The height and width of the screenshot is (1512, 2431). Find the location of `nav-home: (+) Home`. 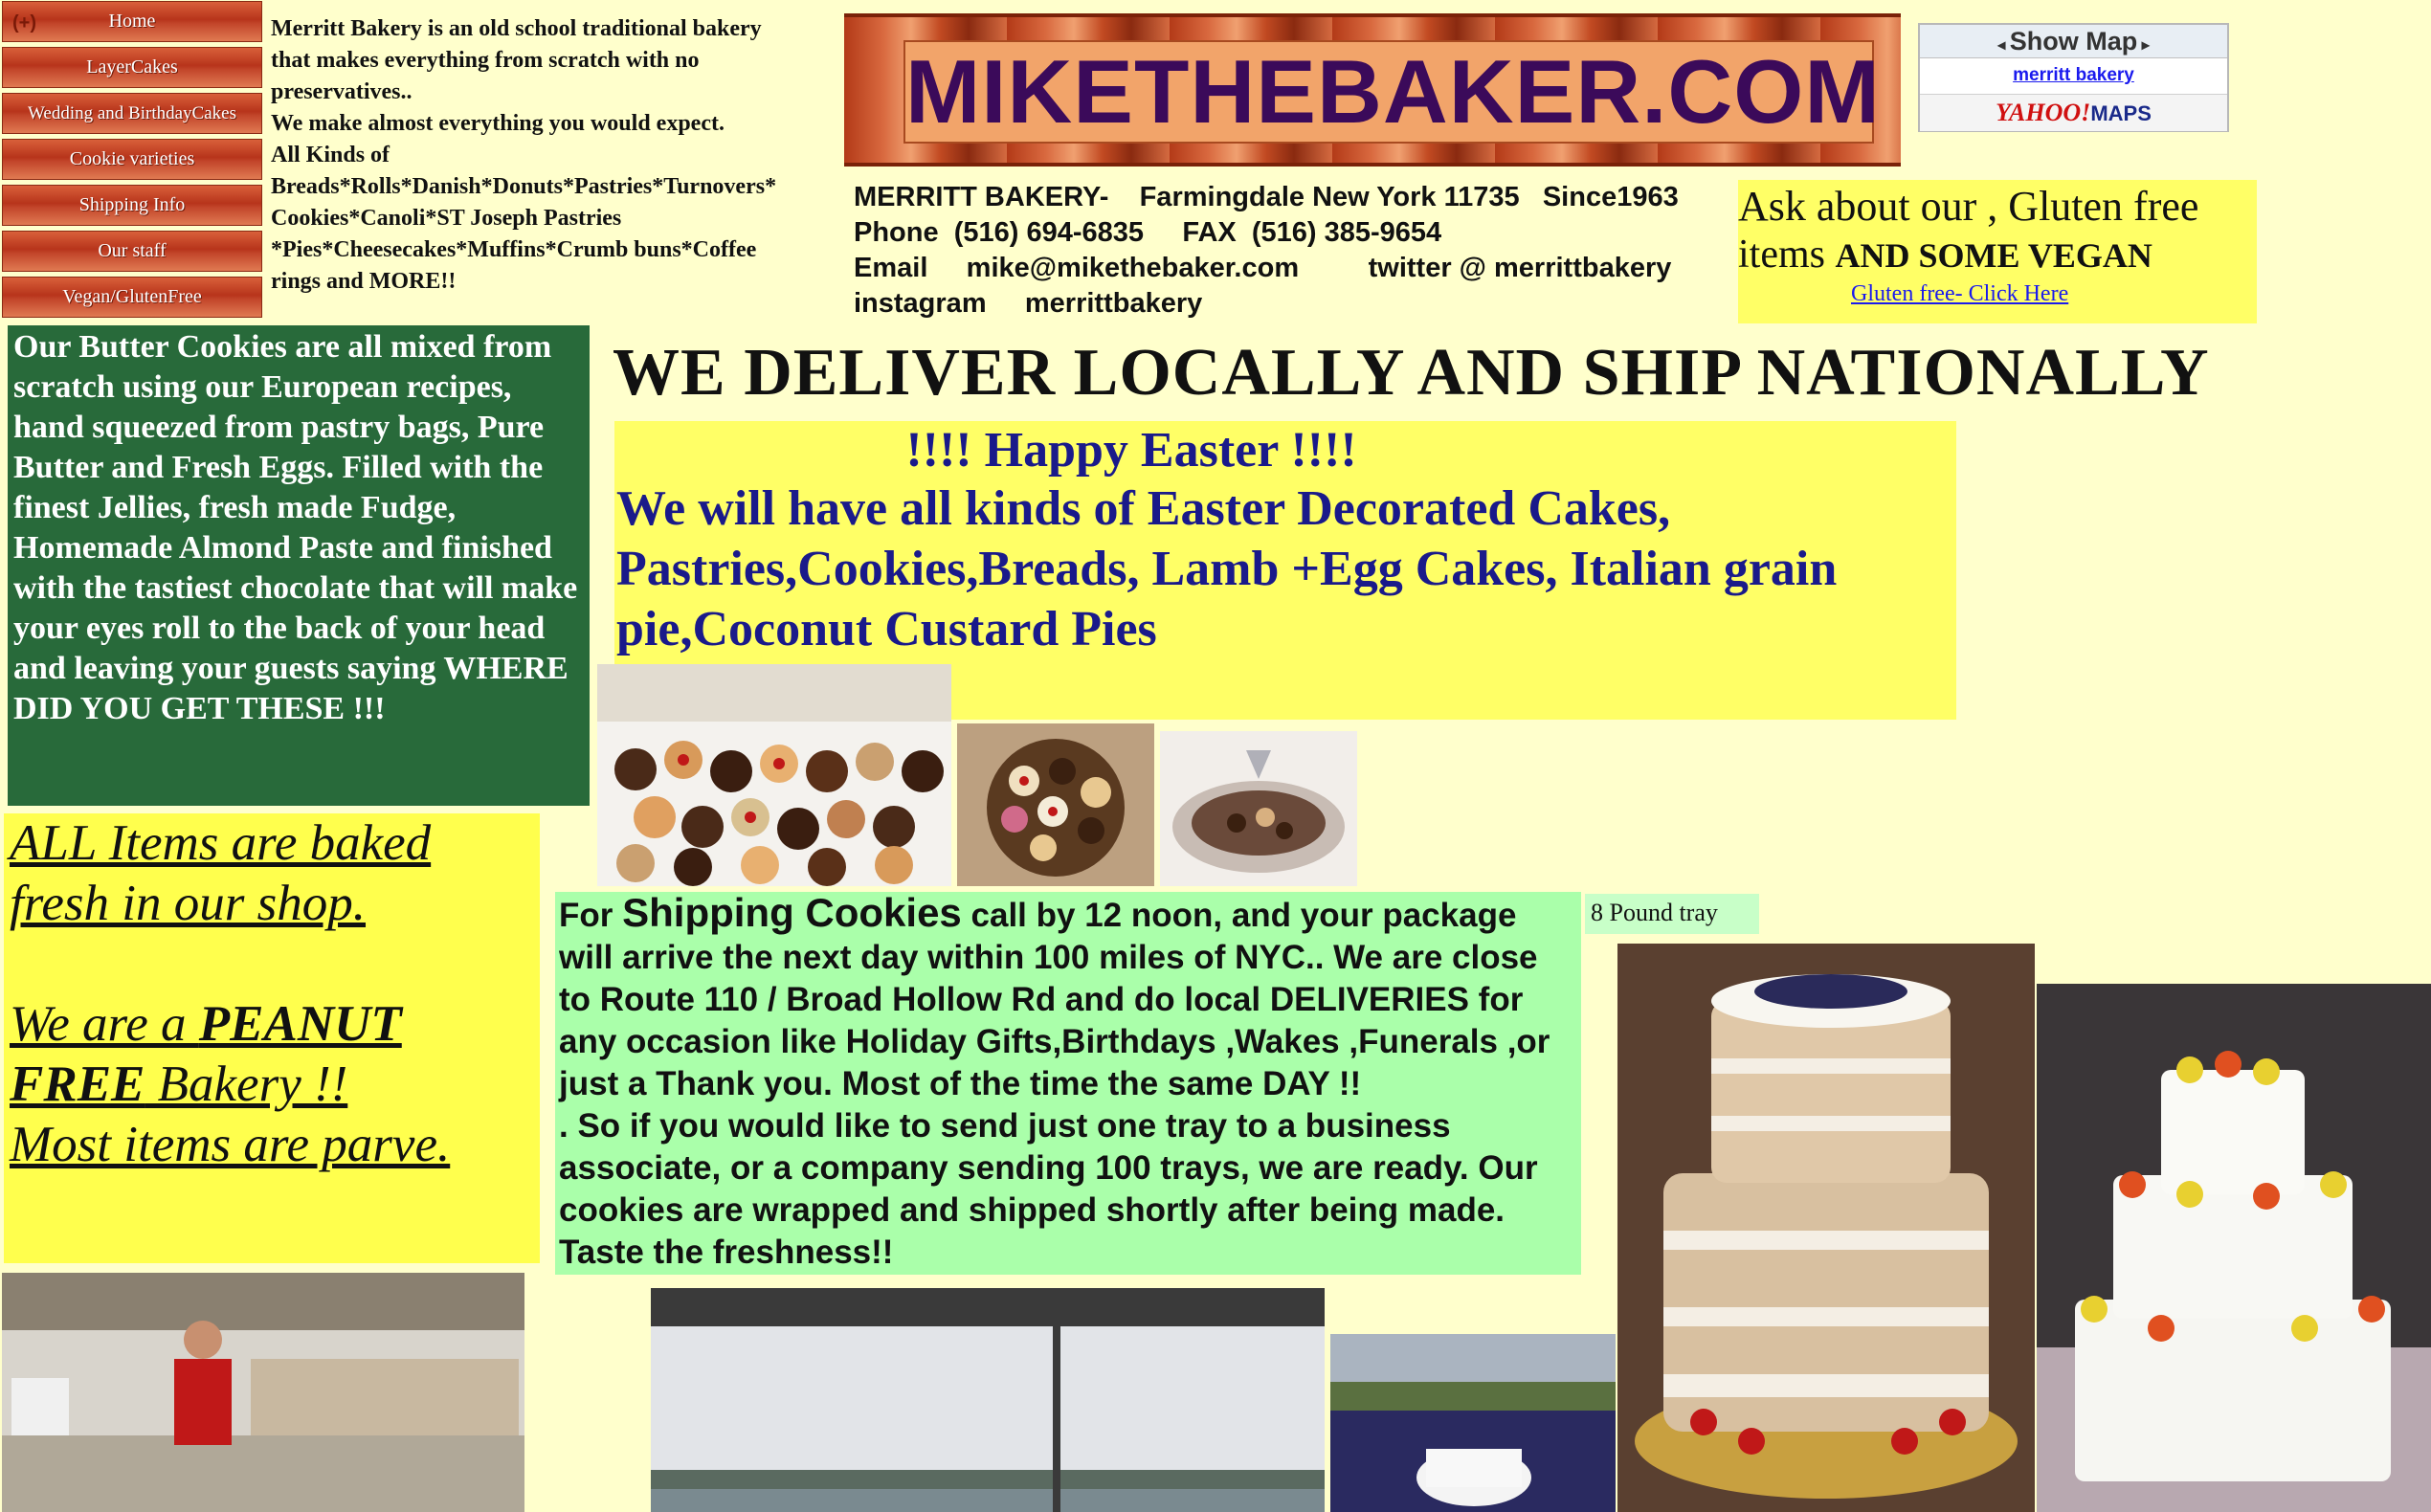

nav-home: (+) Home is located at coordinates (132, 21).